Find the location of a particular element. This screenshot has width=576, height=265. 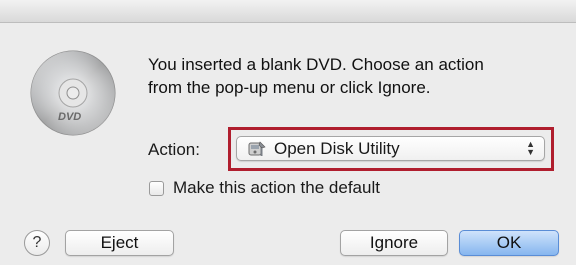

disk-utility-icon is located at coordinates (257, 148).